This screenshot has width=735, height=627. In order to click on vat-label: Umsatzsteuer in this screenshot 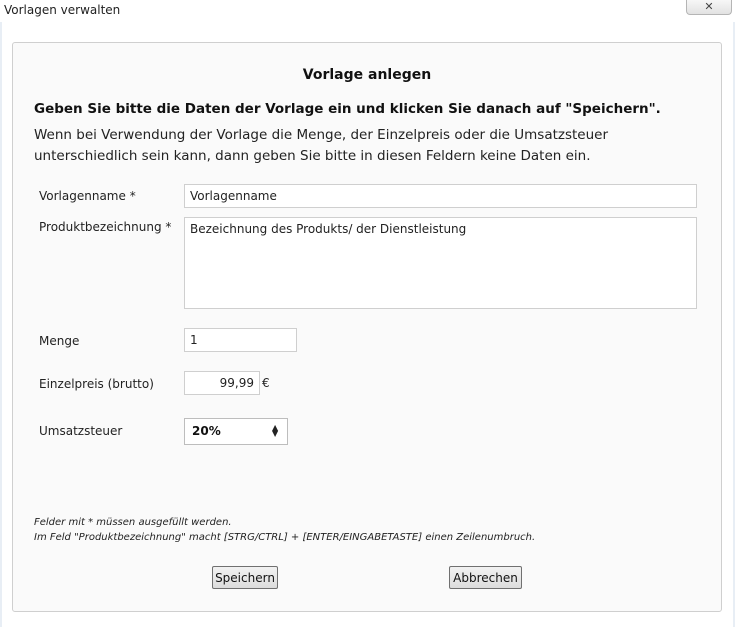, I will do `click(81, 431)`.